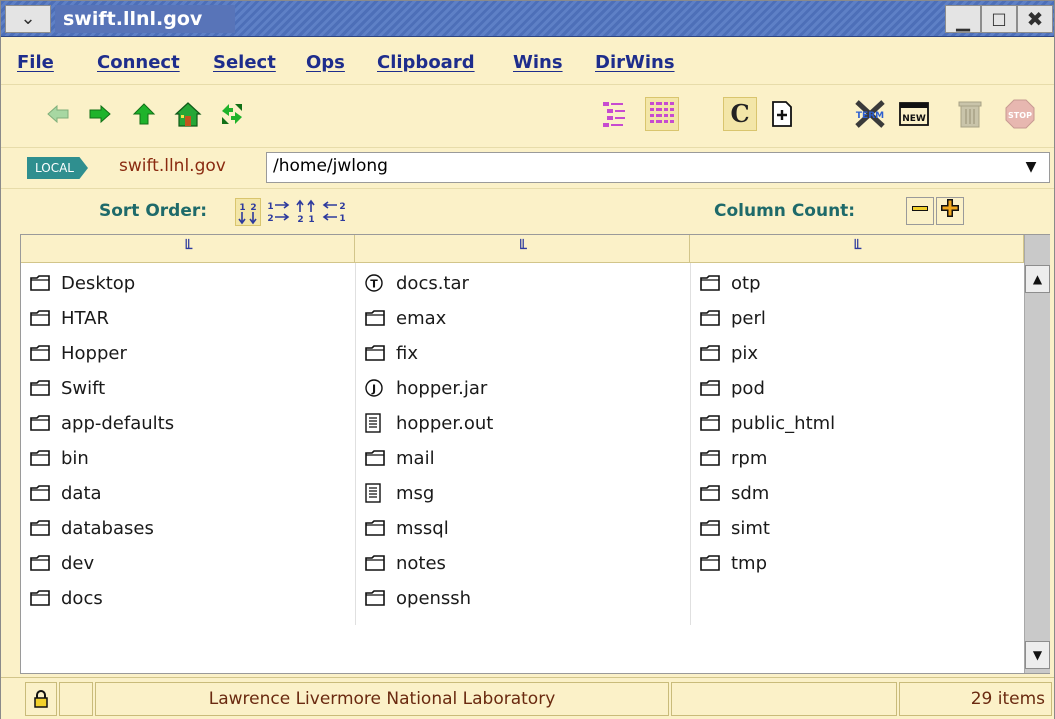 The image size is (1055, 719). What do you see at coordinates (748, 318) in the screenshot?
I see `file-name: perl` at bounding box center [748, 318].